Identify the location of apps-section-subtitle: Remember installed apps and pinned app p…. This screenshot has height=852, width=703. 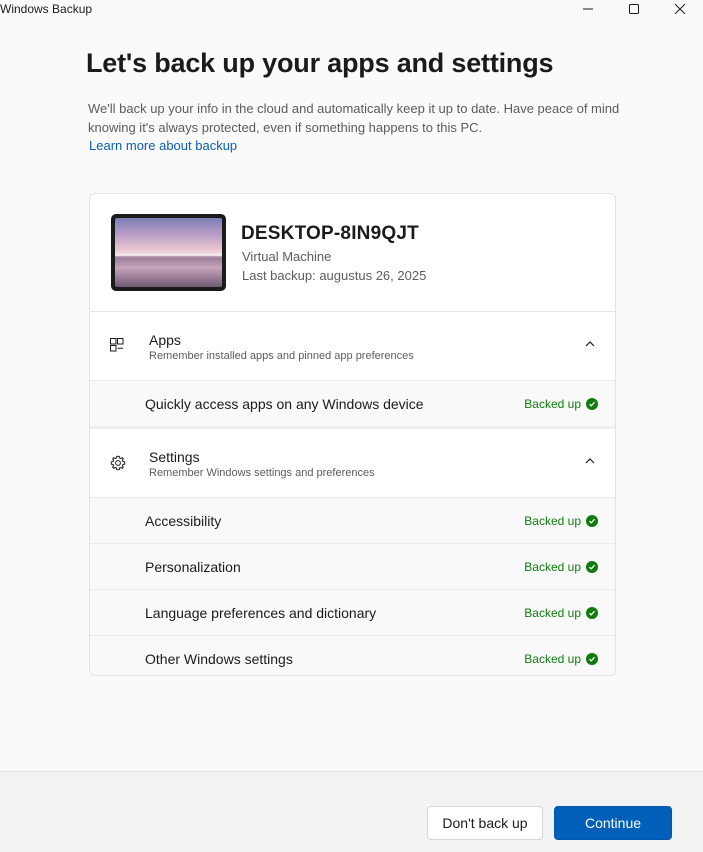
(281, 356).